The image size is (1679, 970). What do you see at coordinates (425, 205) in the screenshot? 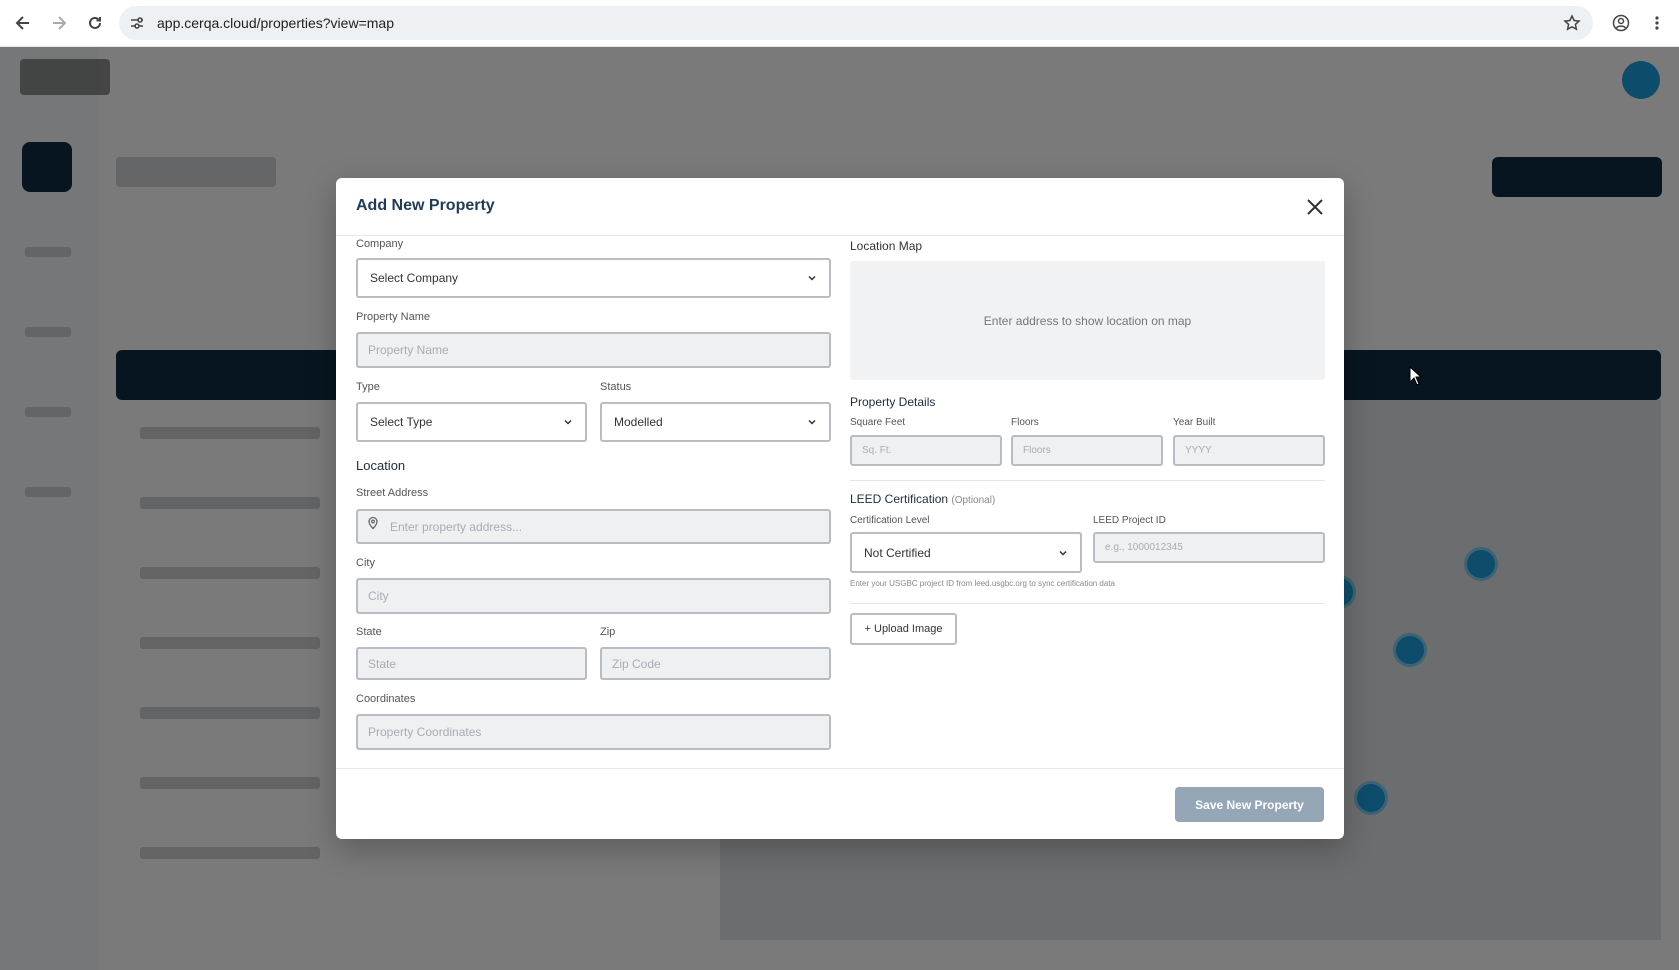
I see `modal-title: Add New Property` at bounding box center [425, 205].